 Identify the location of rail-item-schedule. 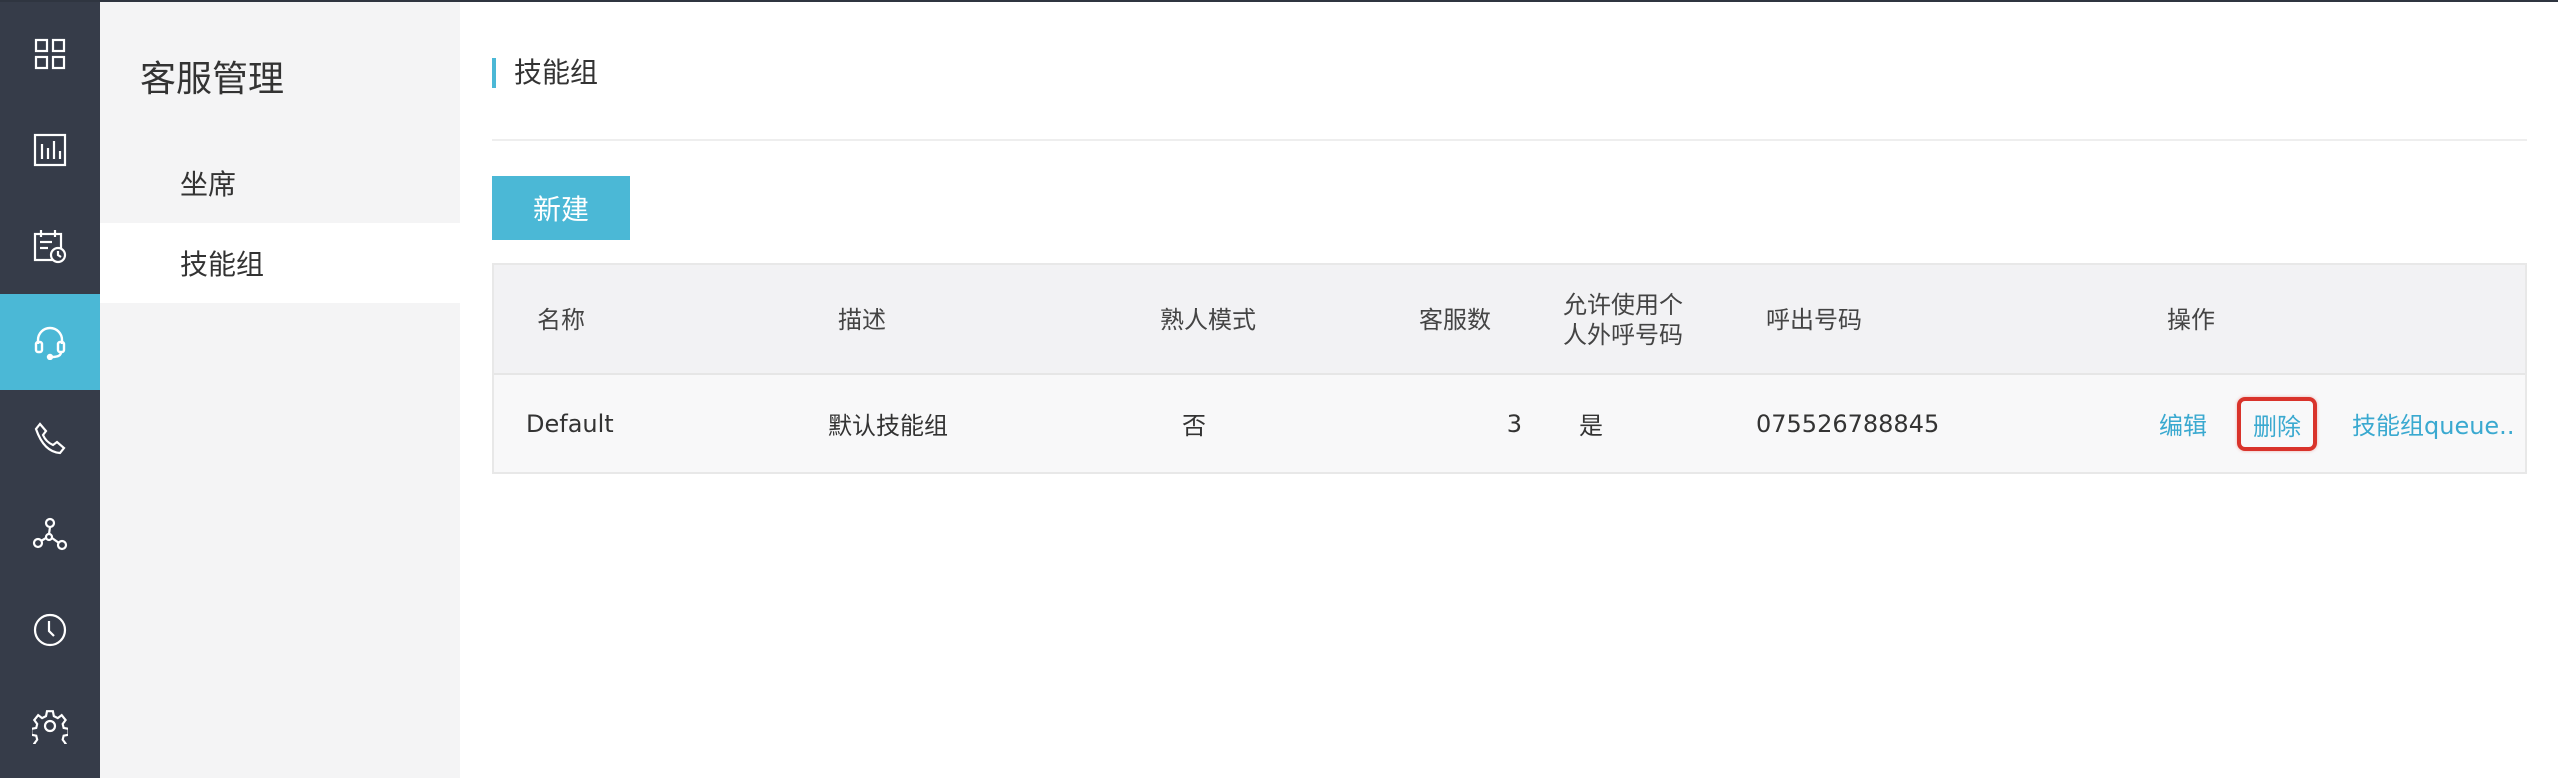
(50, 246).